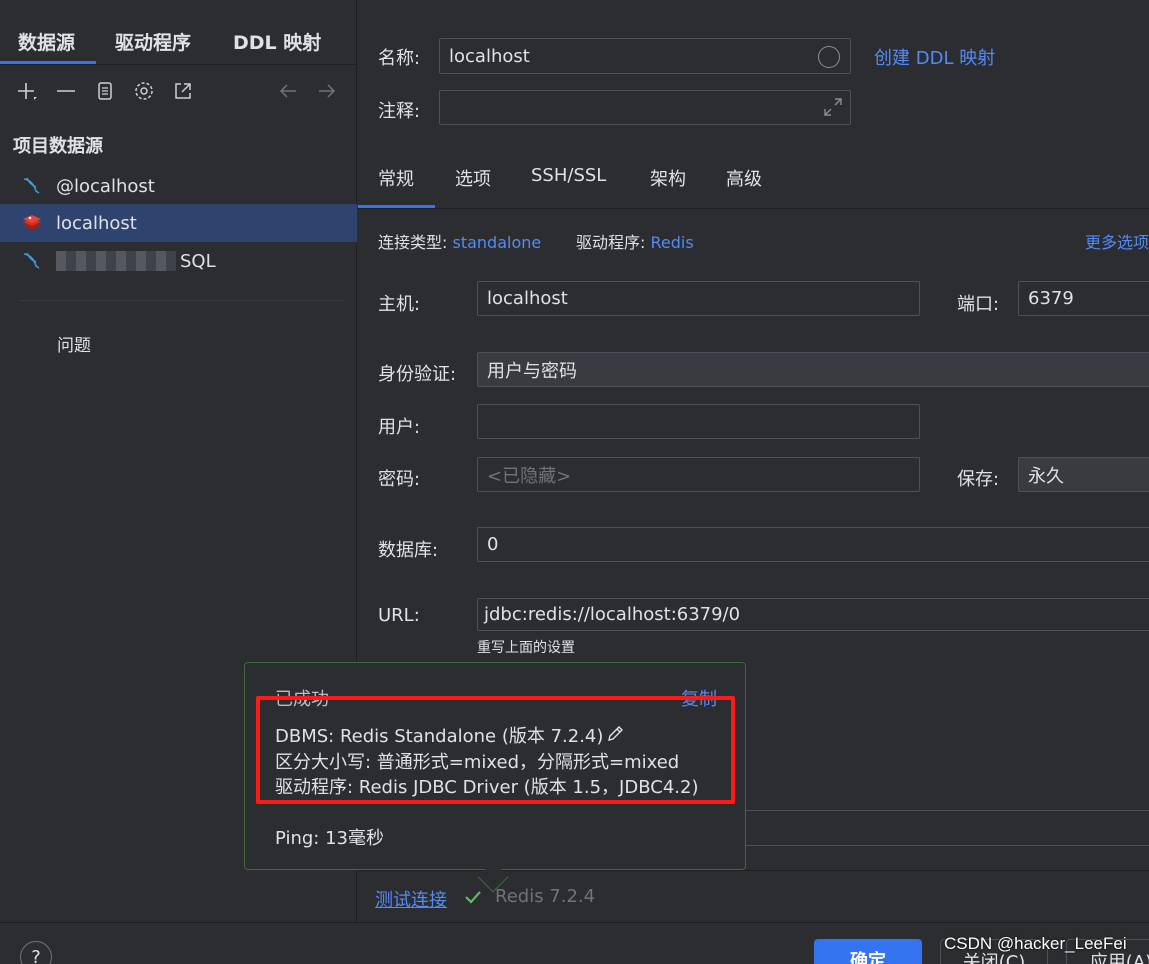  Describe the element at coordinates (978, 304) in the screenshot. I see `port-label: 端口:` at that location.